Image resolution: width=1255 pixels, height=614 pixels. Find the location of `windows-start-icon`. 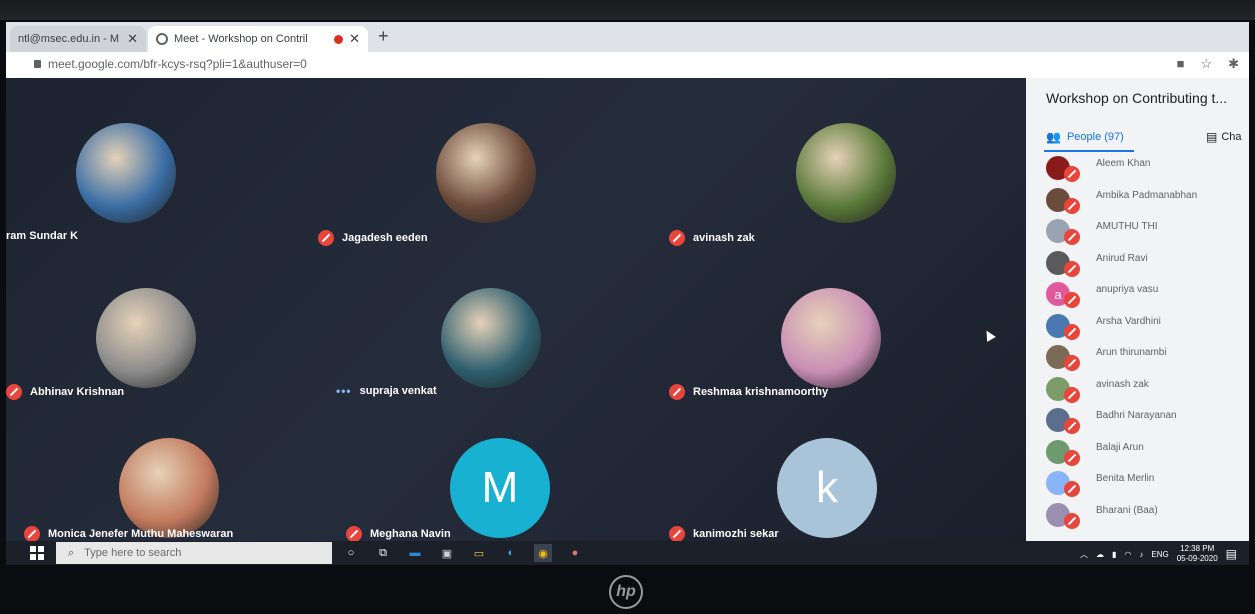

windows-start-icon is located at coordinates (37, 553).